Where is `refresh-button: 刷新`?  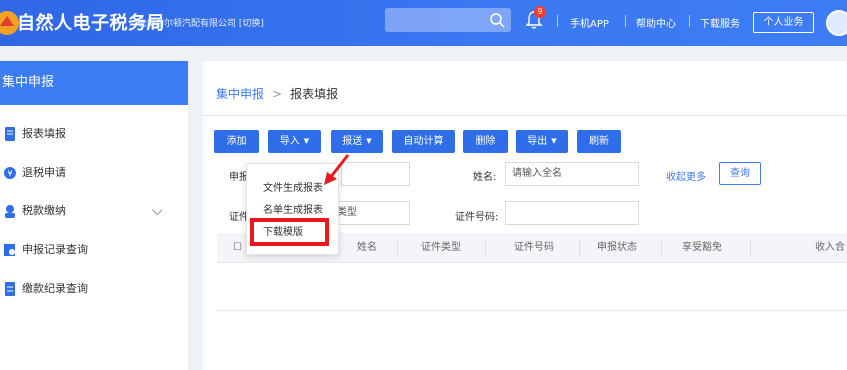
refresh-button: 刷新 is located at coordinates (599, 141).